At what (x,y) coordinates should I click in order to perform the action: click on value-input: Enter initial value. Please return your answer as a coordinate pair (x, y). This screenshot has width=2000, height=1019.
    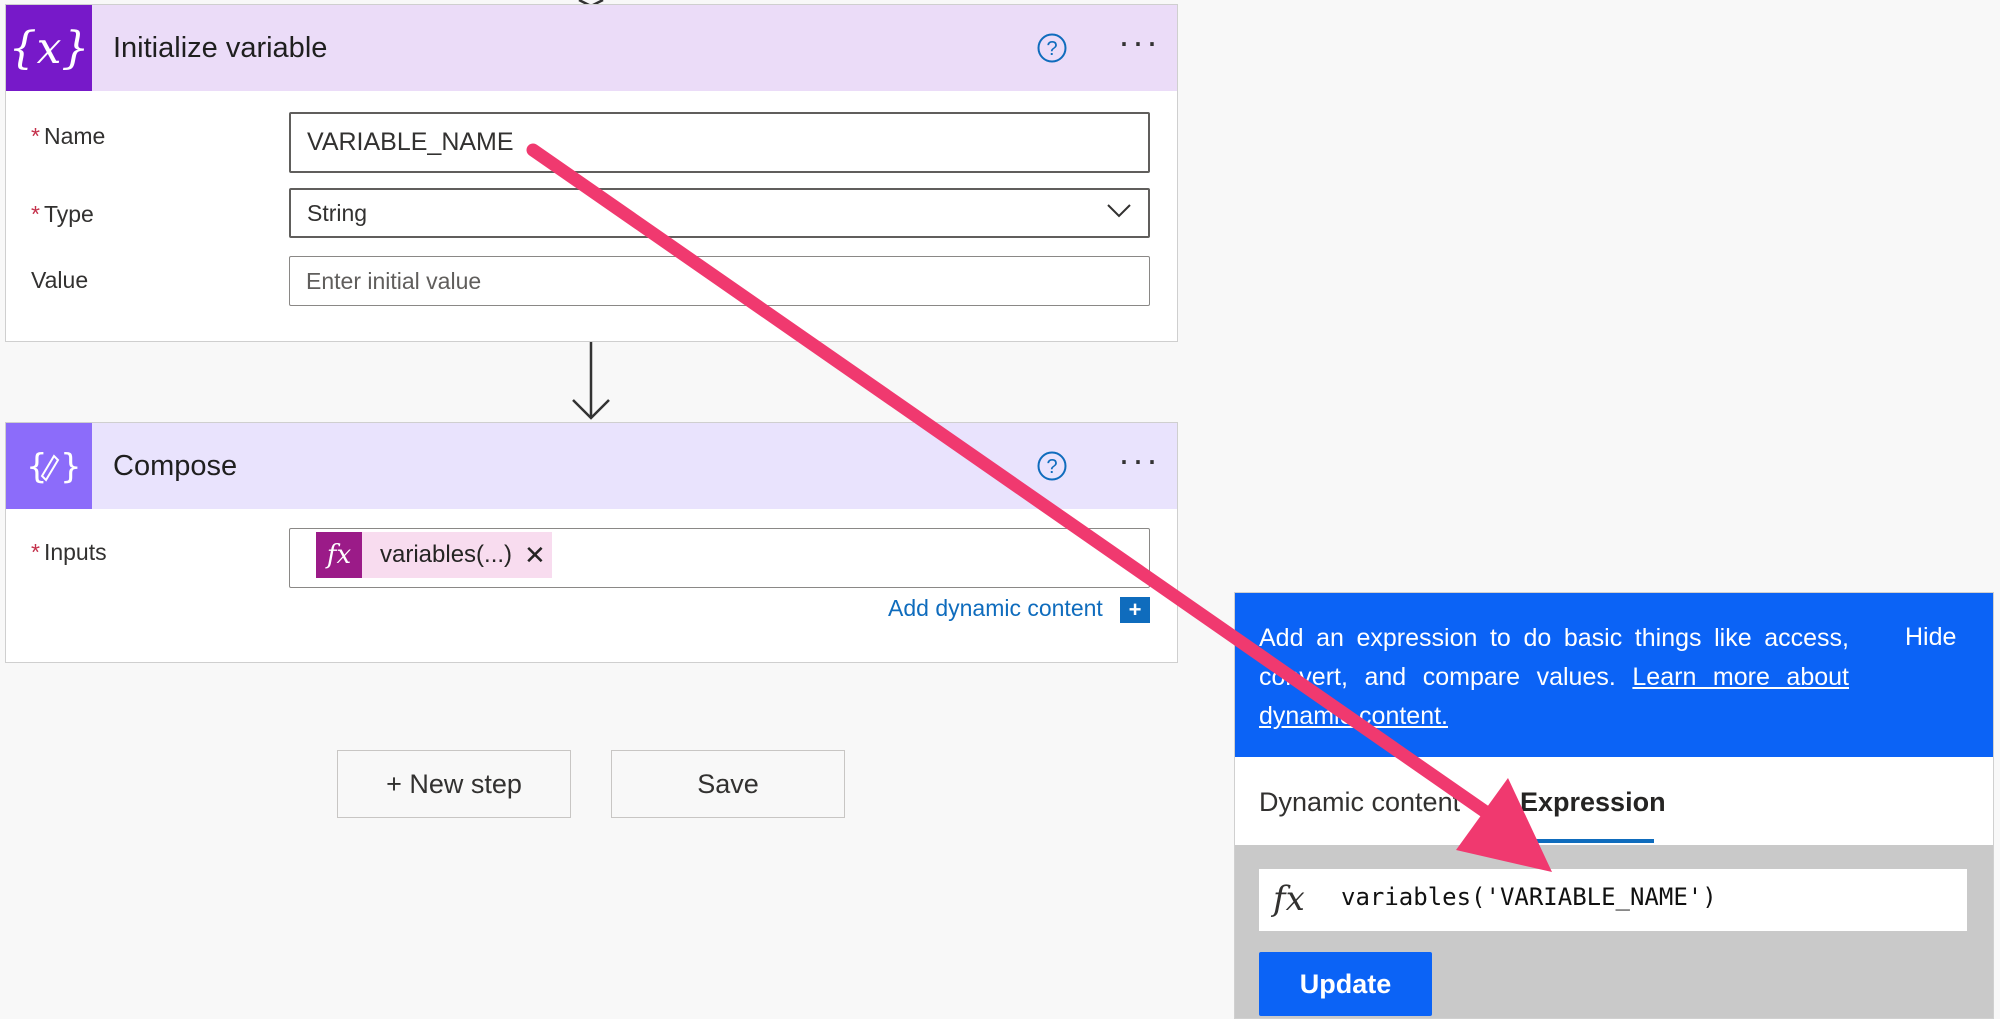
    Looking at the image, I should click on (719, 281).